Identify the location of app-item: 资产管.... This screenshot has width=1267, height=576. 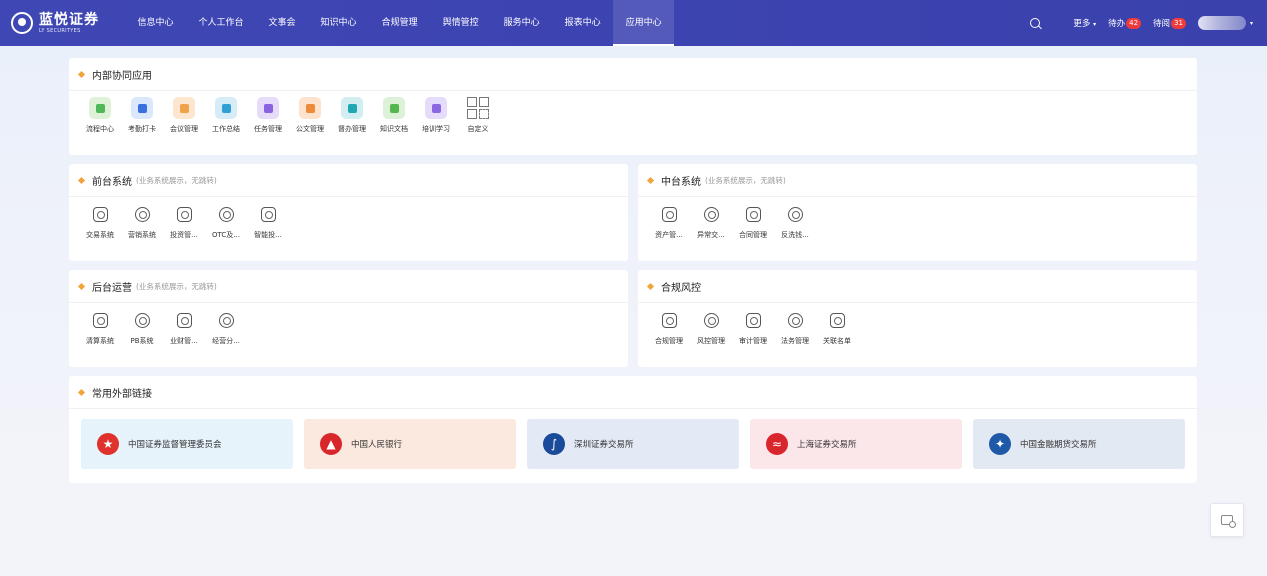
(669, 221).